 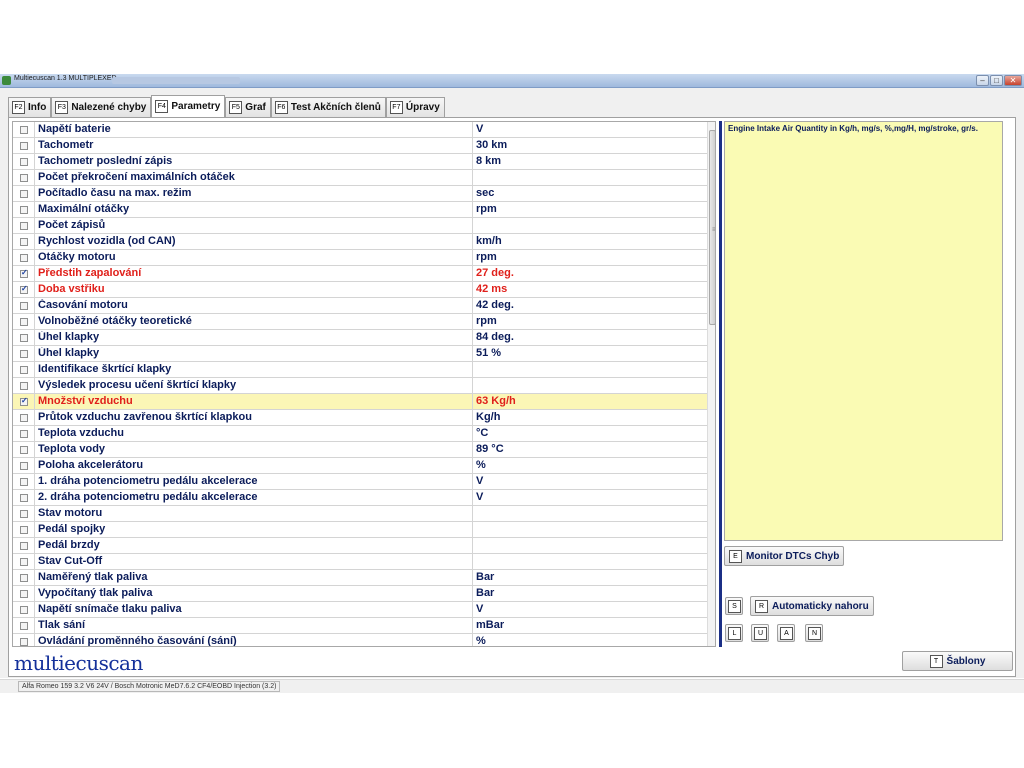 What do you see at coordinates (784, 556) in the screenshot?
I see `monitor-dtcs-button: E Monitor DTCs Chyb` at bounding box center [784, 556].